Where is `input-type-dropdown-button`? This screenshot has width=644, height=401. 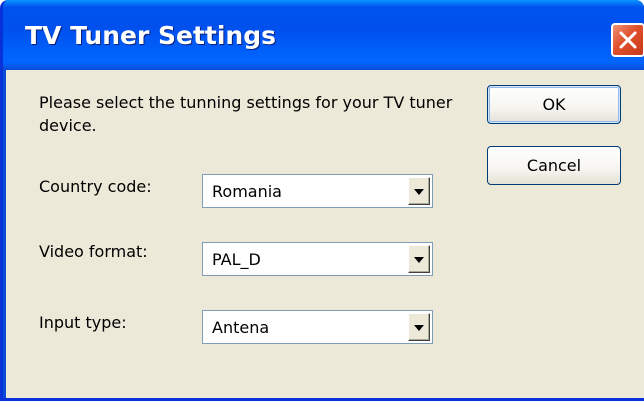
input-type-dropdown-button is located at coordinates (419, 327).